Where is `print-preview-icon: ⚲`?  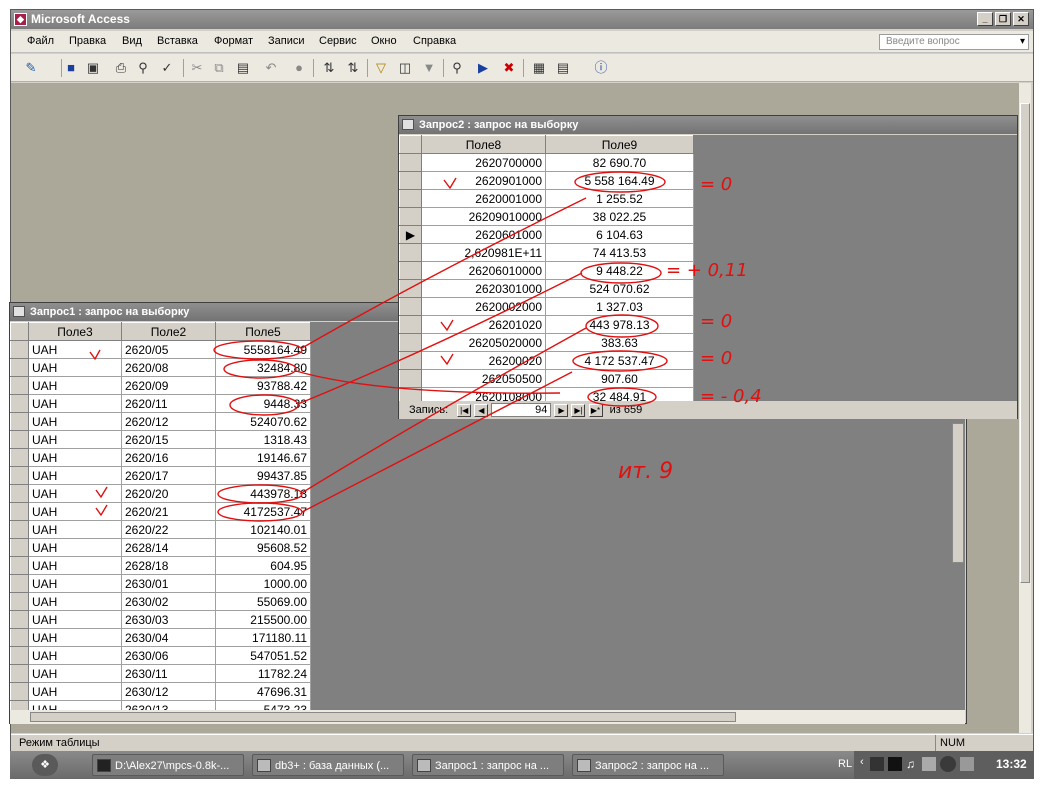 print-preview-icon: ⚲ is located at coordinates (143, 68).